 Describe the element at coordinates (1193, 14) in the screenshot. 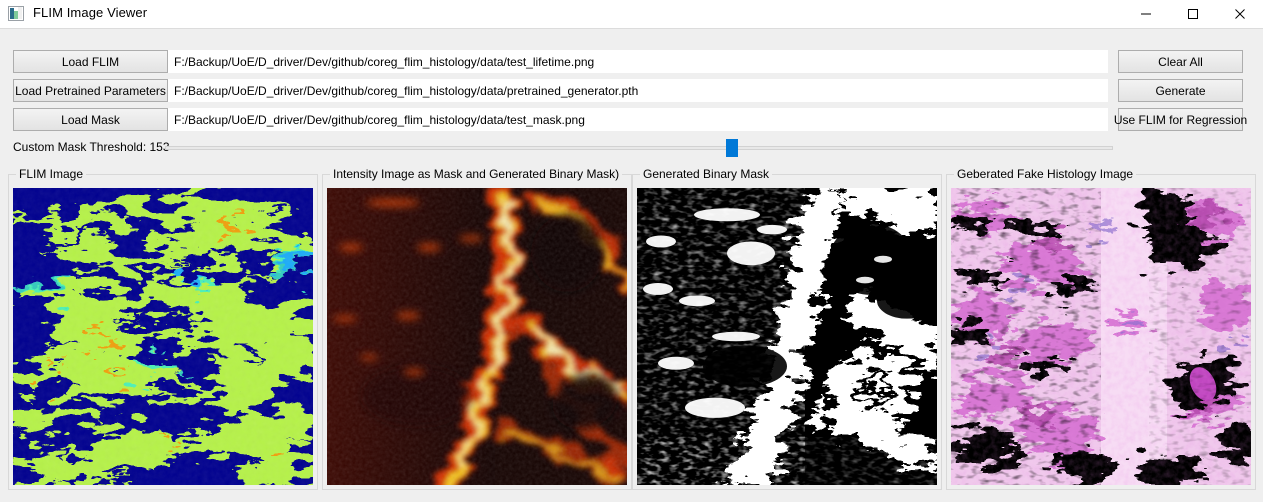

I see `maximize-icon` at that location.